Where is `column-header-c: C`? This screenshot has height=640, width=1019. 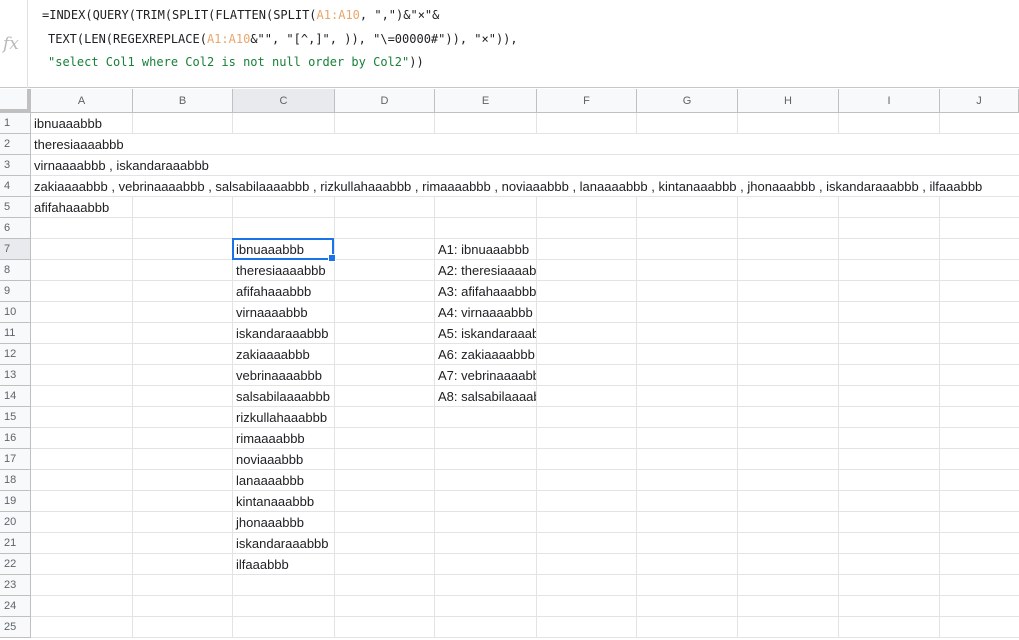
column-header-c: C is located at coordinates (284, 101).